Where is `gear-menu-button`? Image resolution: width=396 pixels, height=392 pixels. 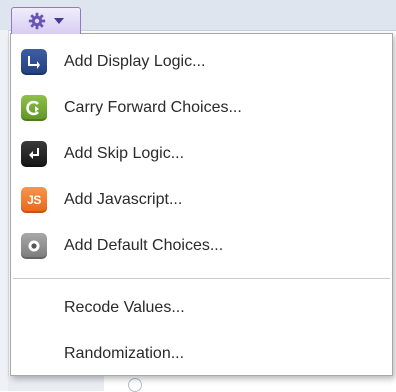 gear-menu-button is located at coordinates (46, 20).